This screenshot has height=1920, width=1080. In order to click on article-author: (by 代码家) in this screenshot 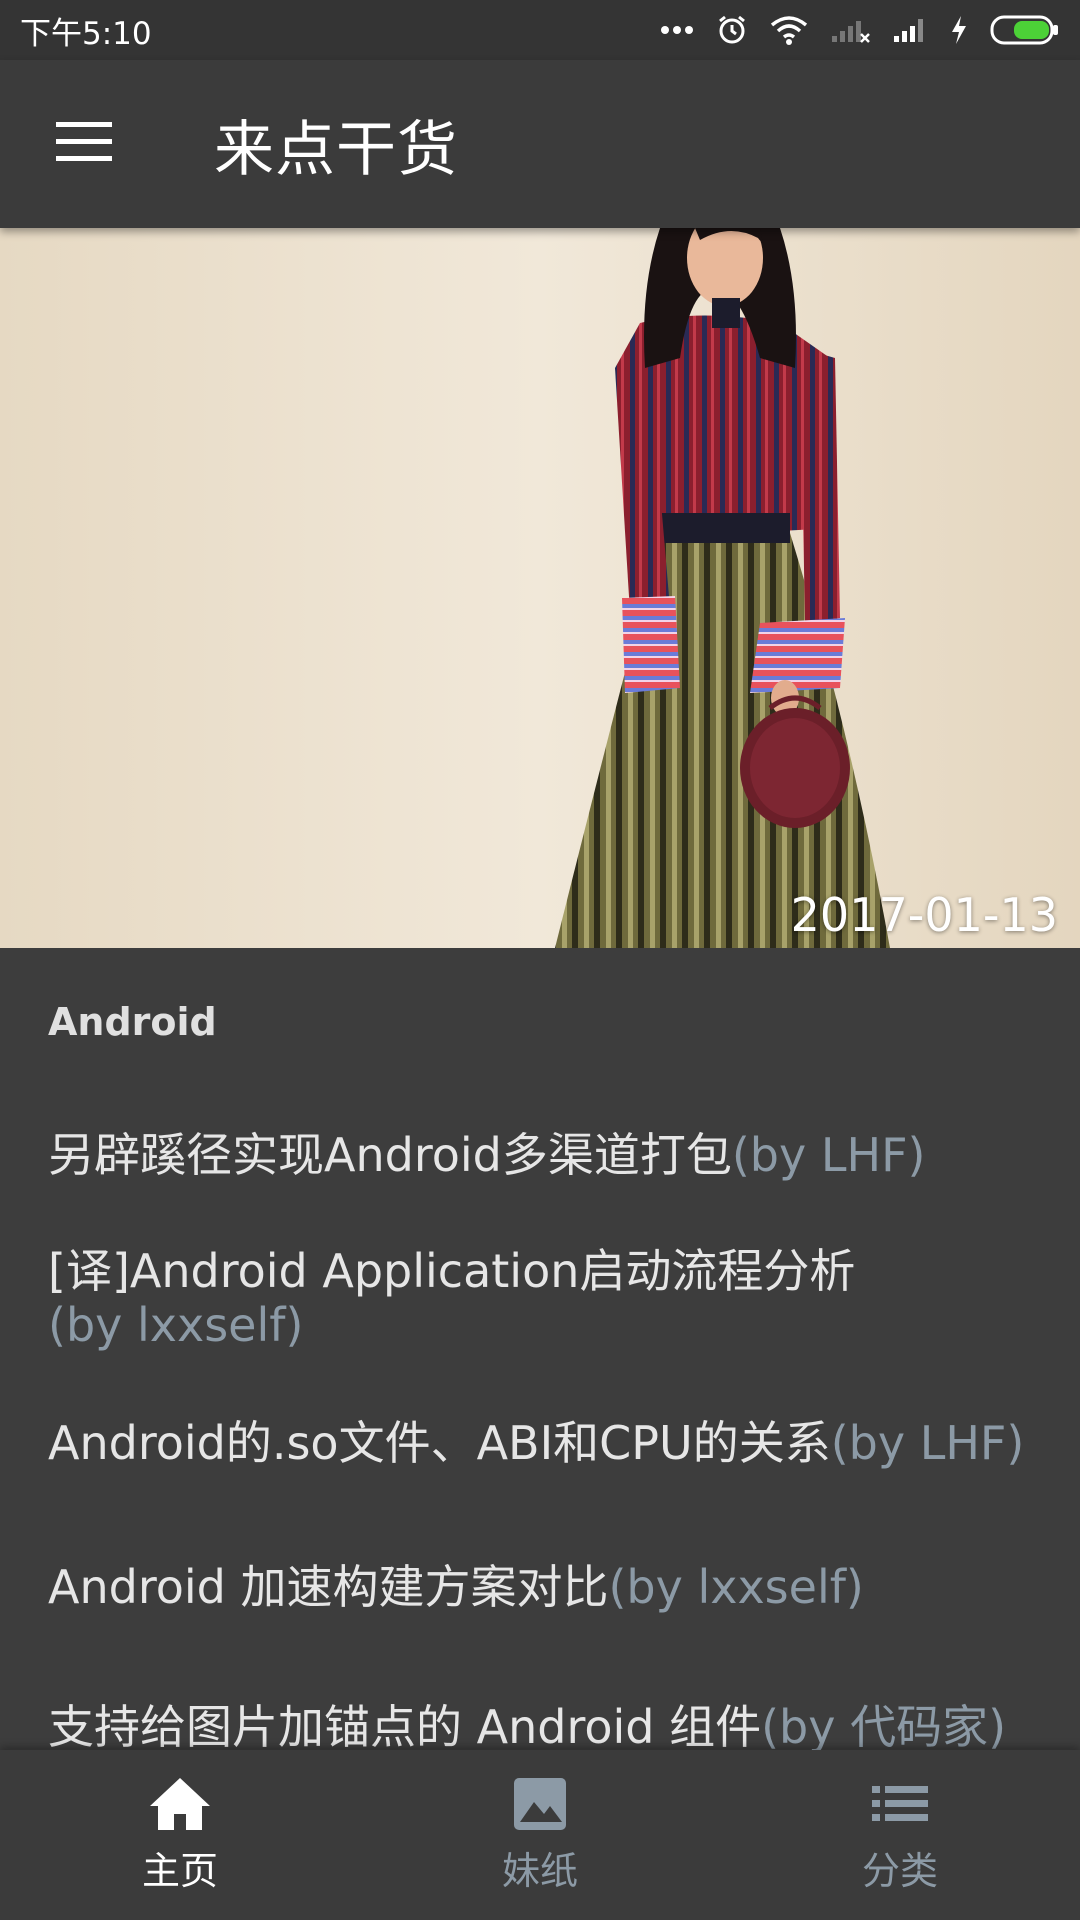, I will do `click(884, 1725)`.